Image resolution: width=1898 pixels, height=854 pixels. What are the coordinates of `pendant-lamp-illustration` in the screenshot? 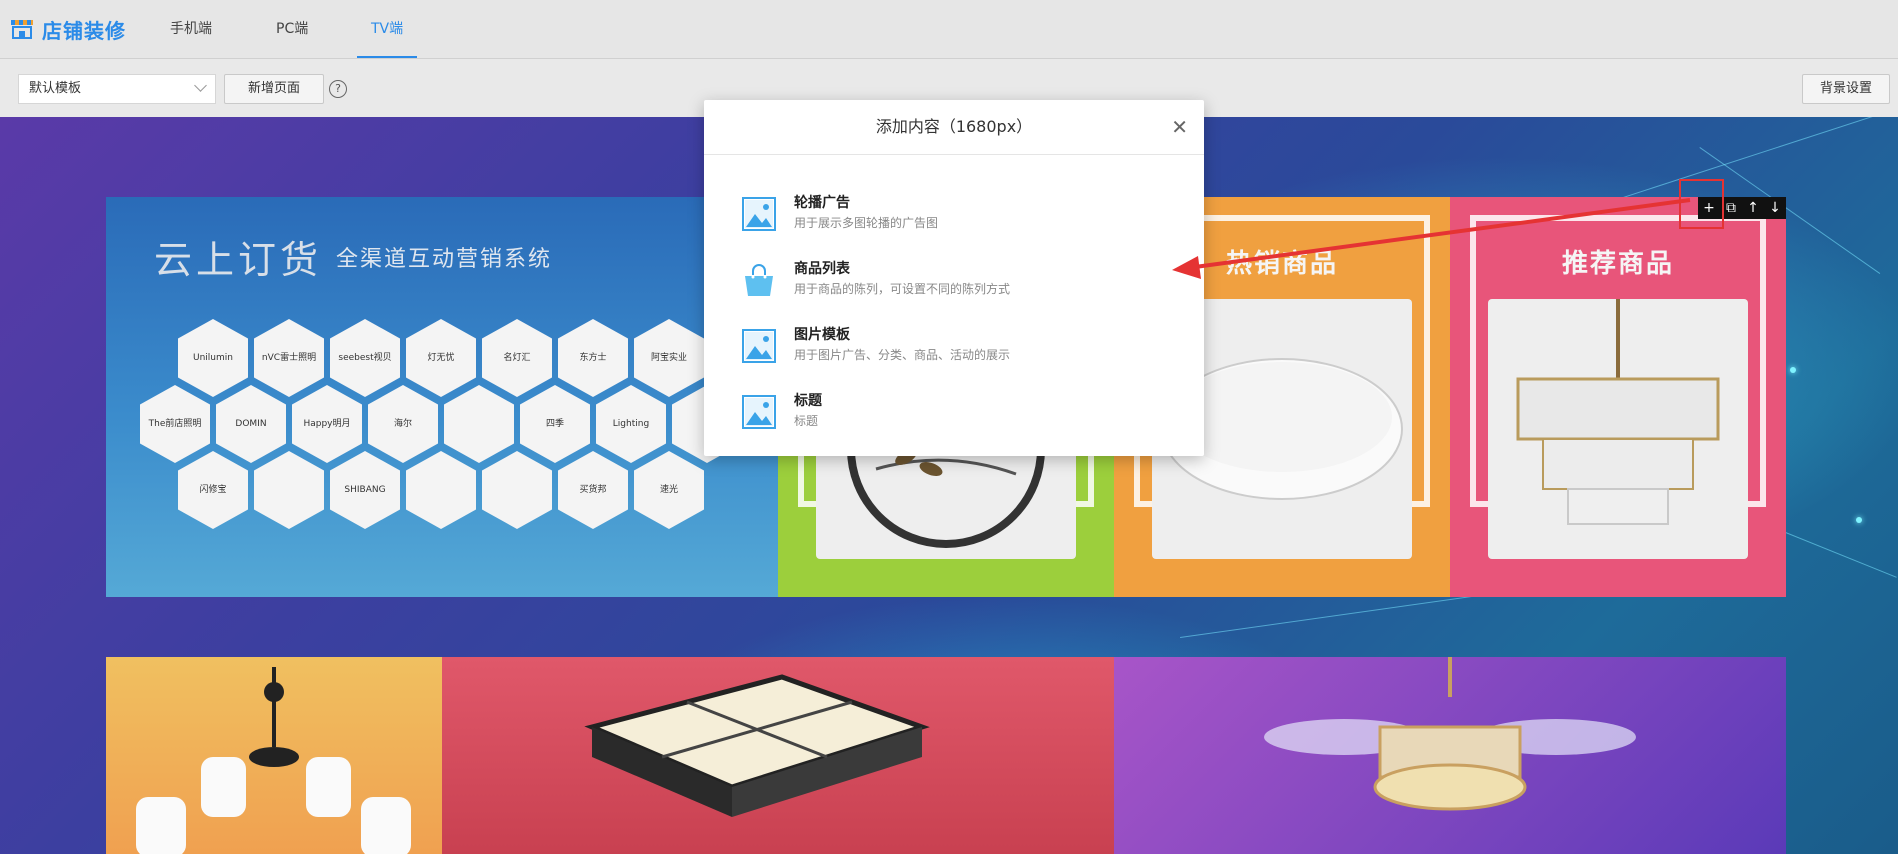 It's located at (273, 760).